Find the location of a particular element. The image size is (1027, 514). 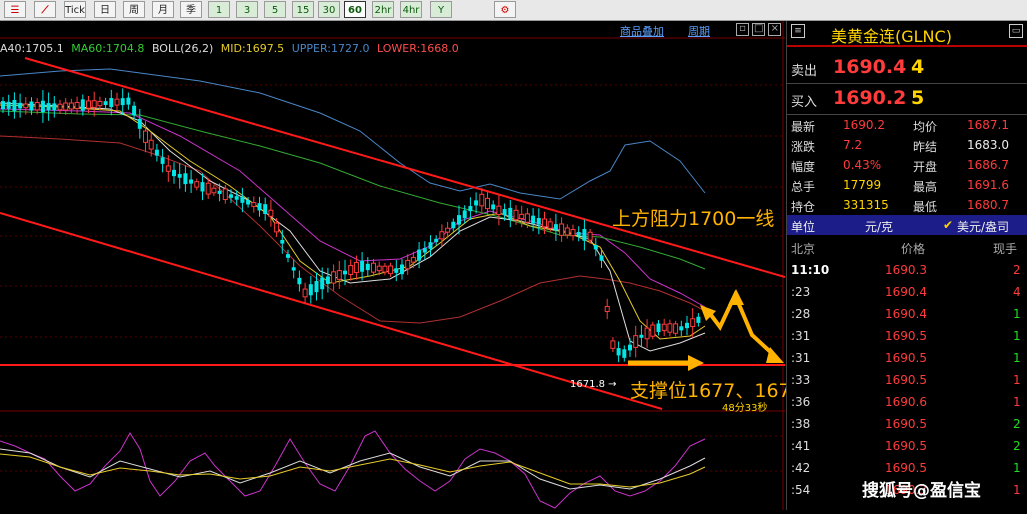

boll-upper-label: UPPER:1727.0 is located at coordinates (330, 48).